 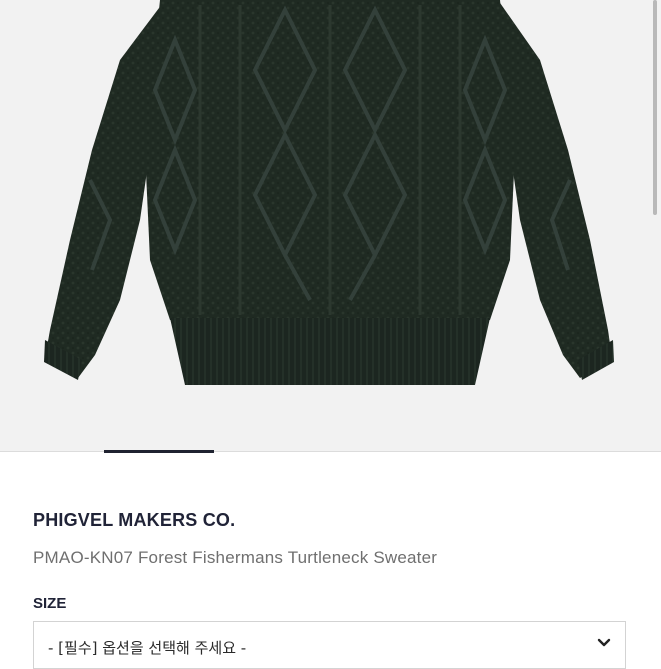 What do you see at coordinates (604, 642) in the screenshot?
I see `chevron-down-icon` at bounding box center [604, 642].